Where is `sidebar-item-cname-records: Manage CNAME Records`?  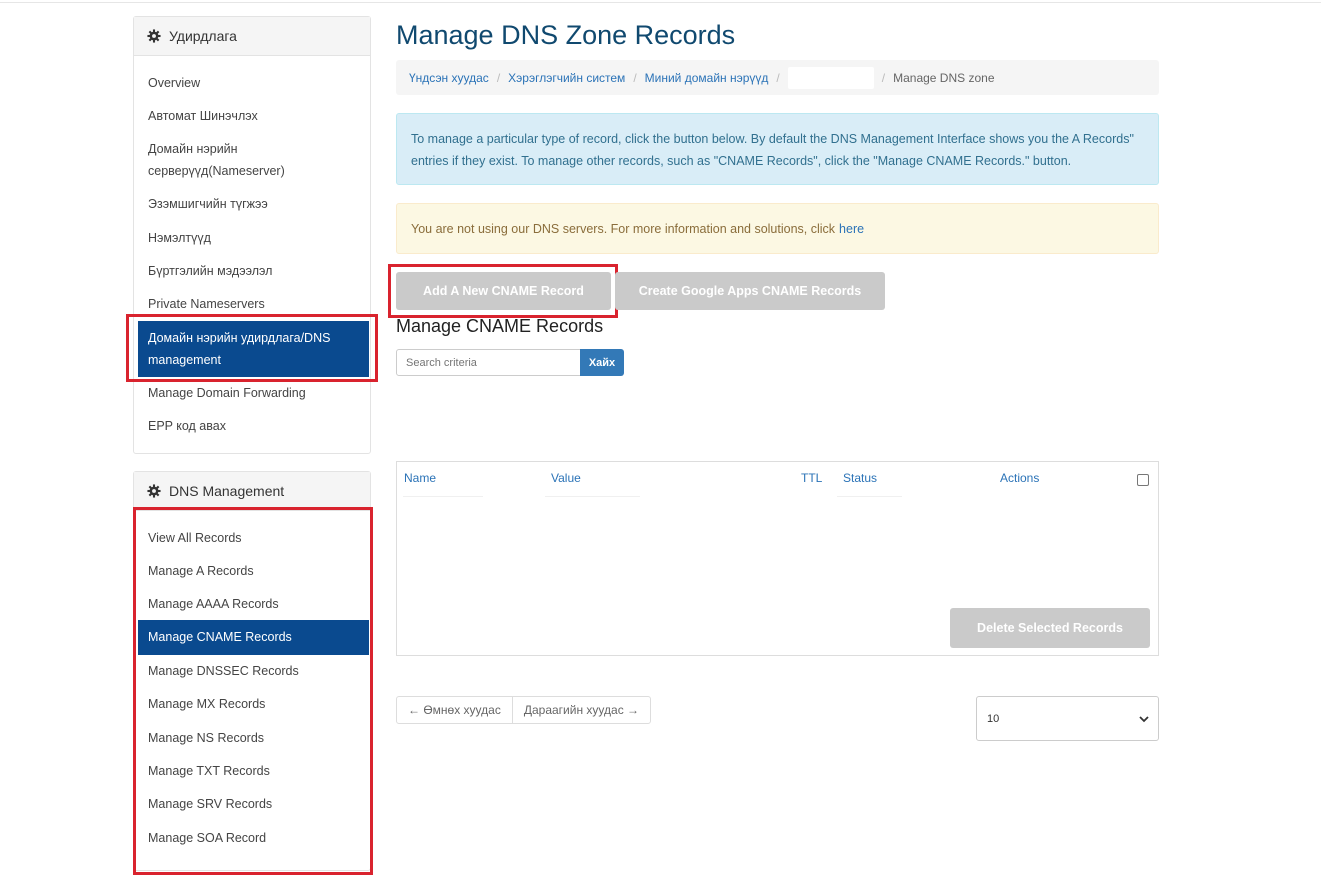
sidebar-item-cname-records: Manage CNAME Records is located at coordinates (253, 637).